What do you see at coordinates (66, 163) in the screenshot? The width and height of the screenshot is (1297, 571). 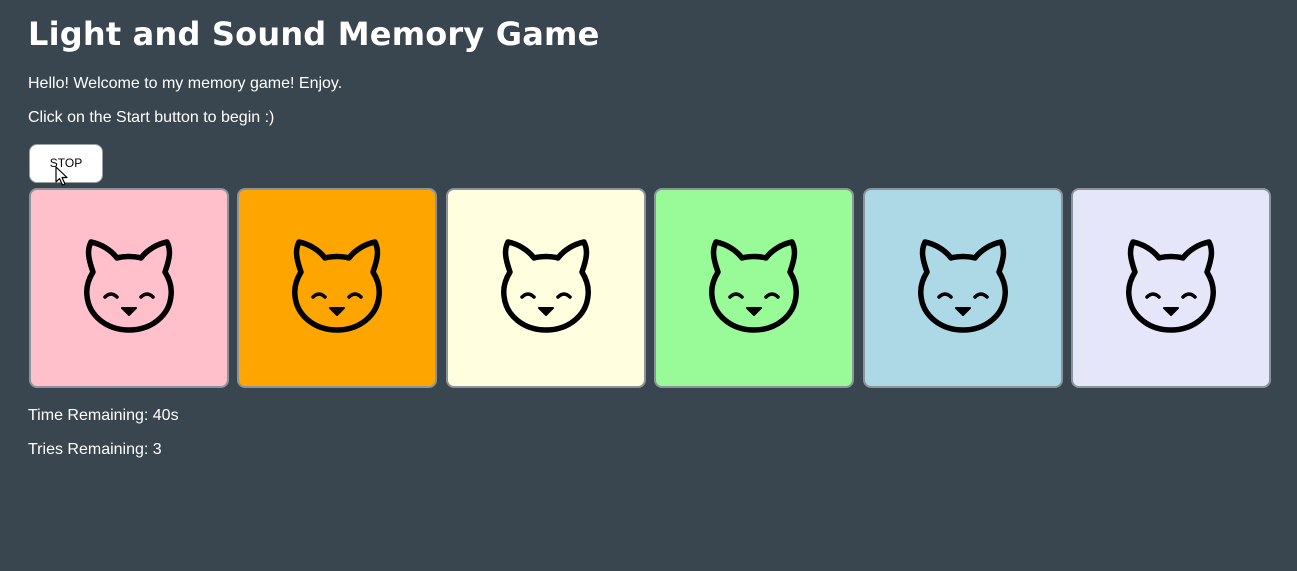 I see `stop-button: STOP` at bounding box center [66, 163].